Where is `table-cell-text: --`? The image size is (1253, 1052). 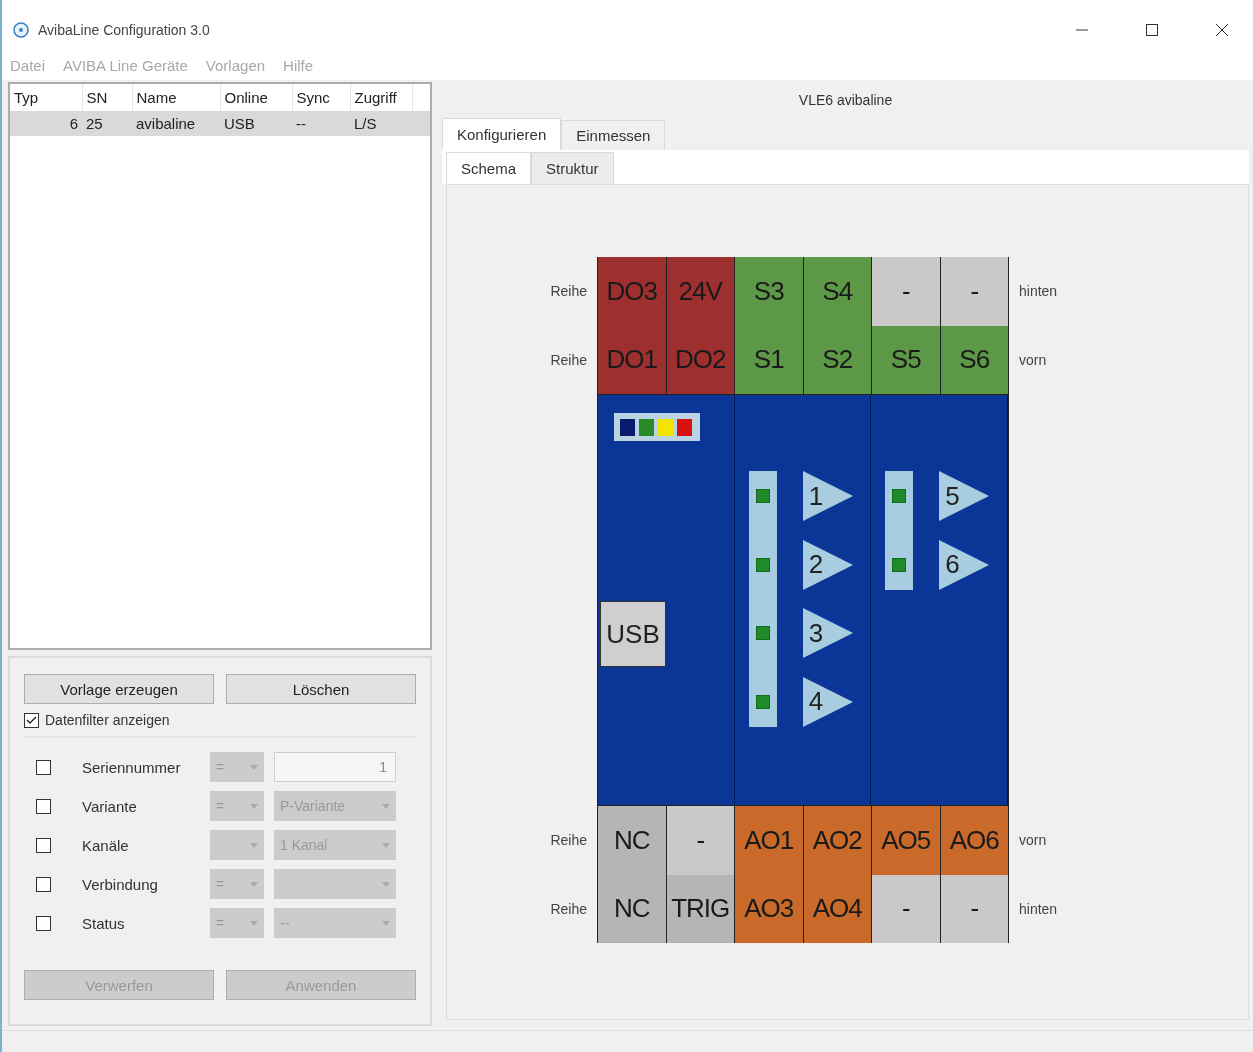 table-cell-text: -- is located at coordinates (301, 123).